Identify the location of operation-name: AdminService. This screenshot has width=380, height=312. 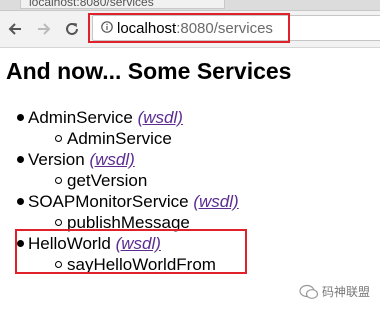
(119, 138).